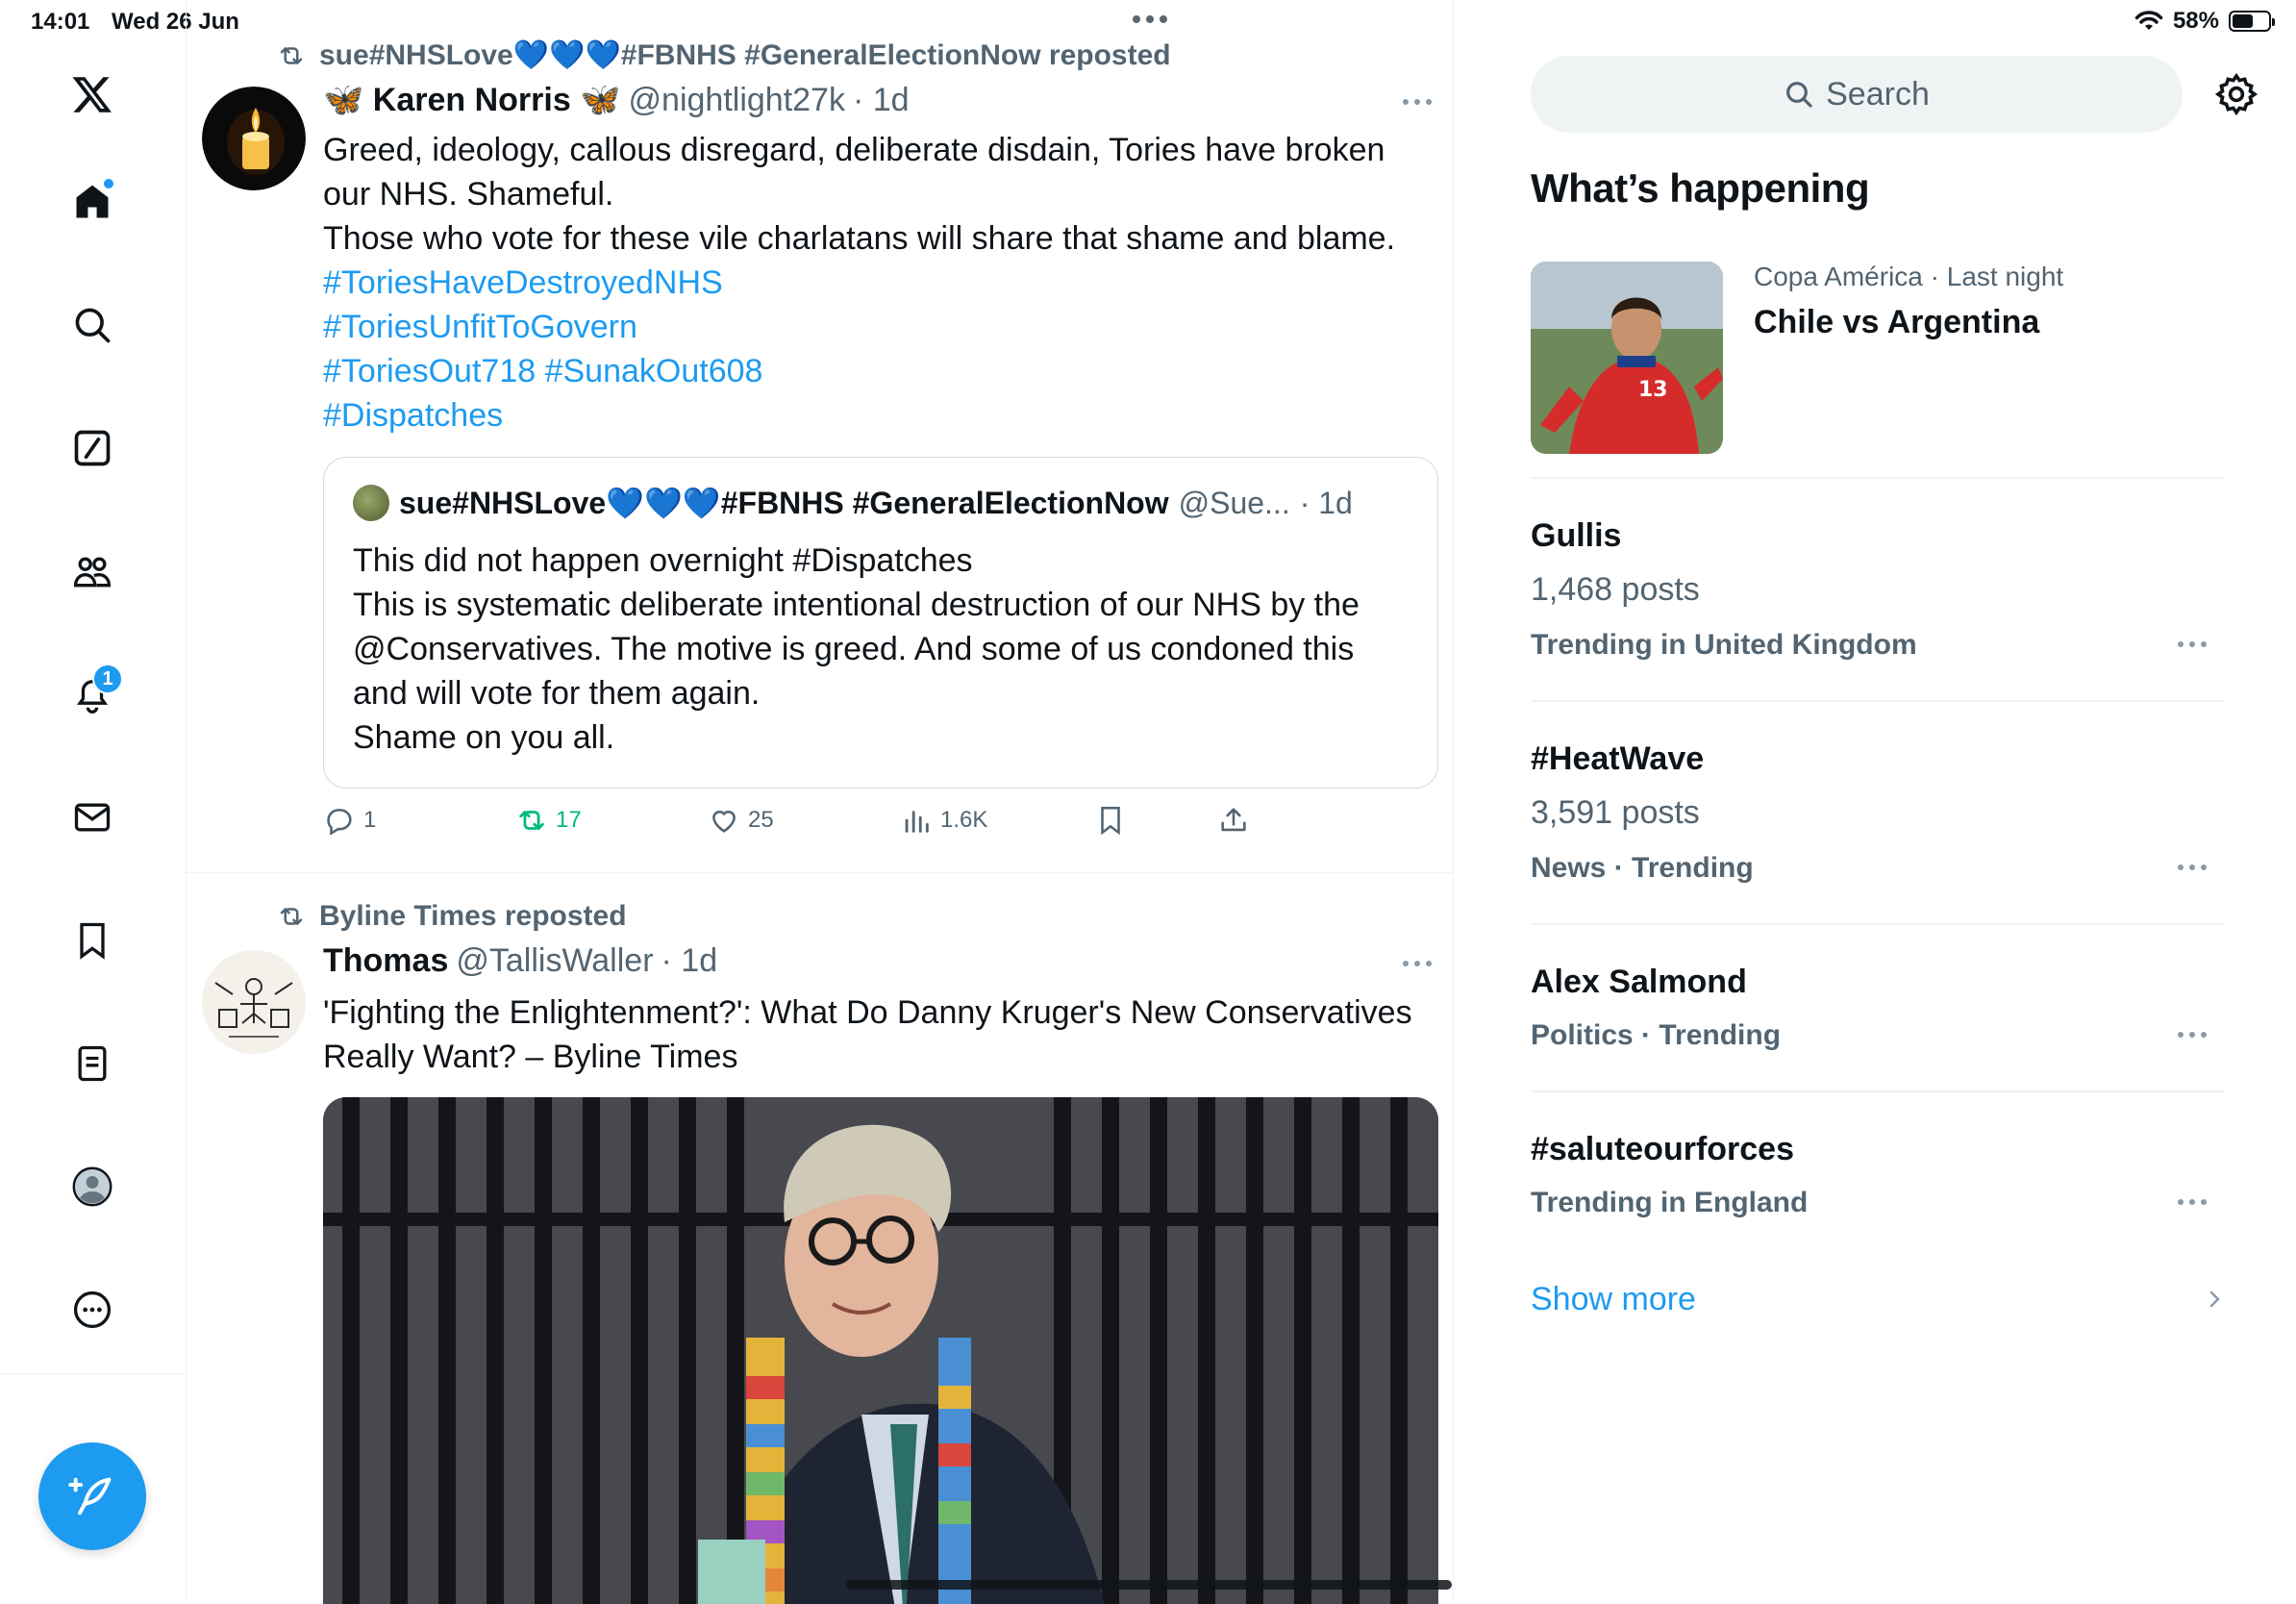 The height and width of the screenshot is (1604, 2296). I want to click on repost-button: 17, so click(548, 820).